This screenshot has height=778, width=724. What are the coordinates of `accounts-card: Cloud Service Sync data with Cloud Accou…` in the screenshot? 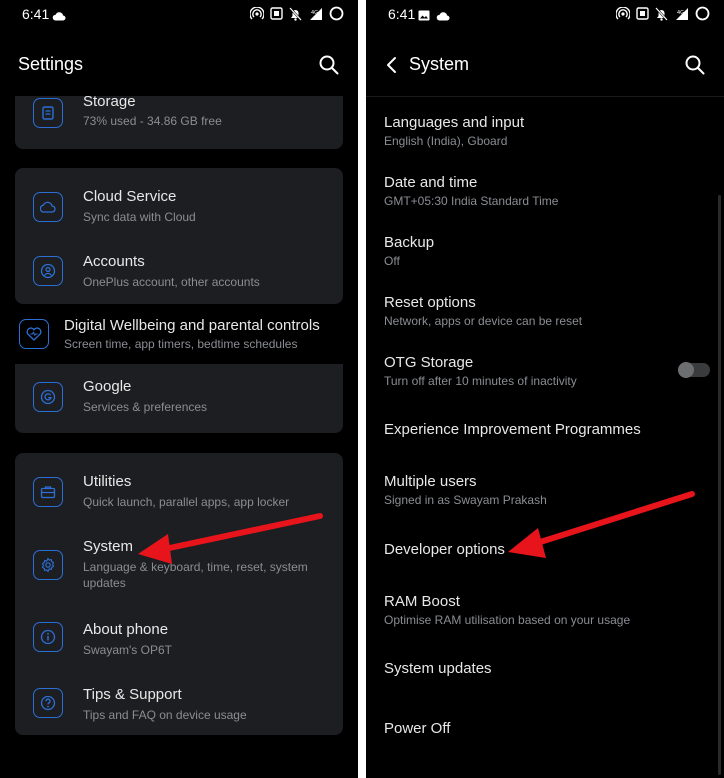 It's located at (179, 236).